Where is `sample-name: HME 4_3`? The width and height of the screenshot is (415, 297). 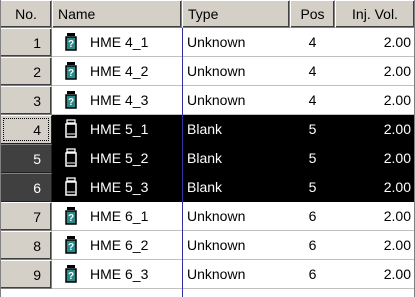
sample-name: HME 4_3 is located at coordinates (119, 100).